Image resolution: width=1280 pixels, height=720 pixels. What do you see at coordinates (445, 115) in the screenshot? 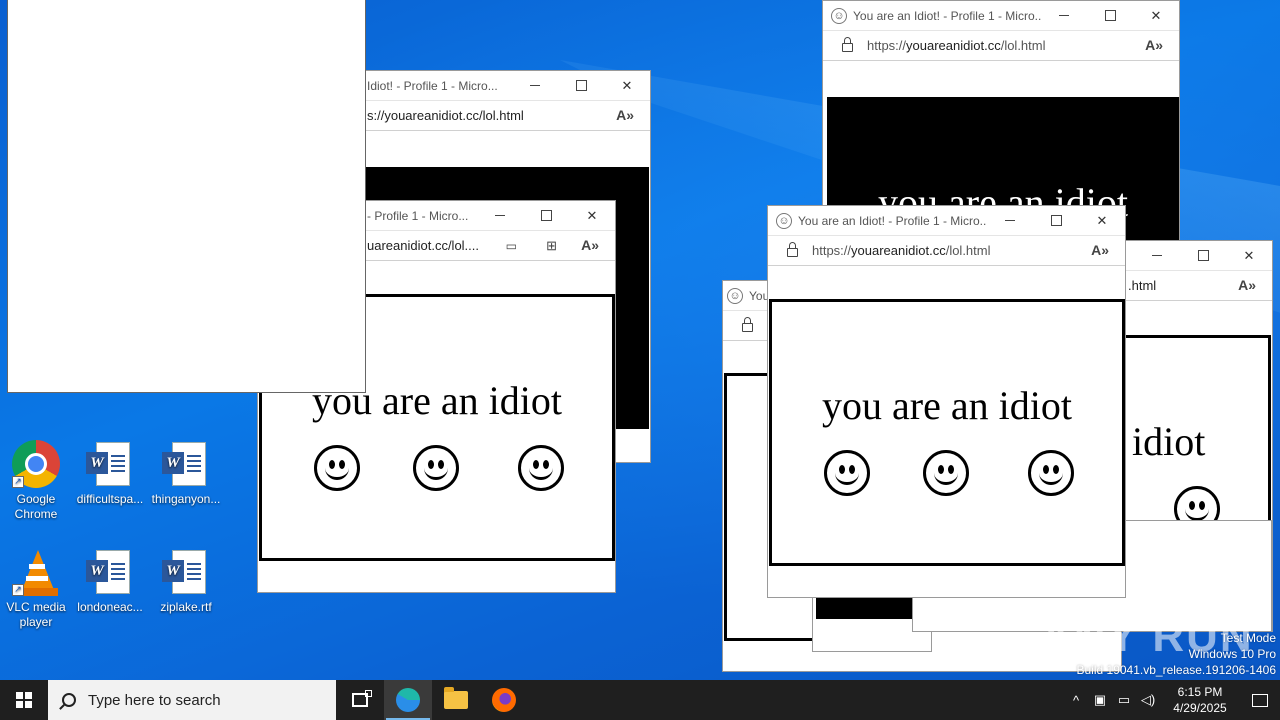
I see `url-text: s://youareanidiot.cc/lol.html` at bounding box center [445, 115].